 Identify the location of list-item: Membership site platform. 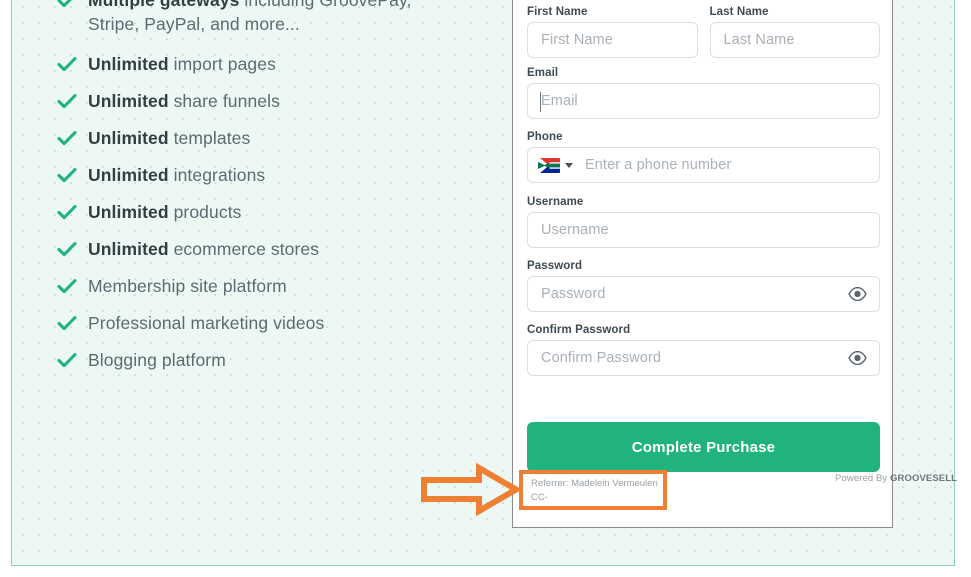
(266, 286).